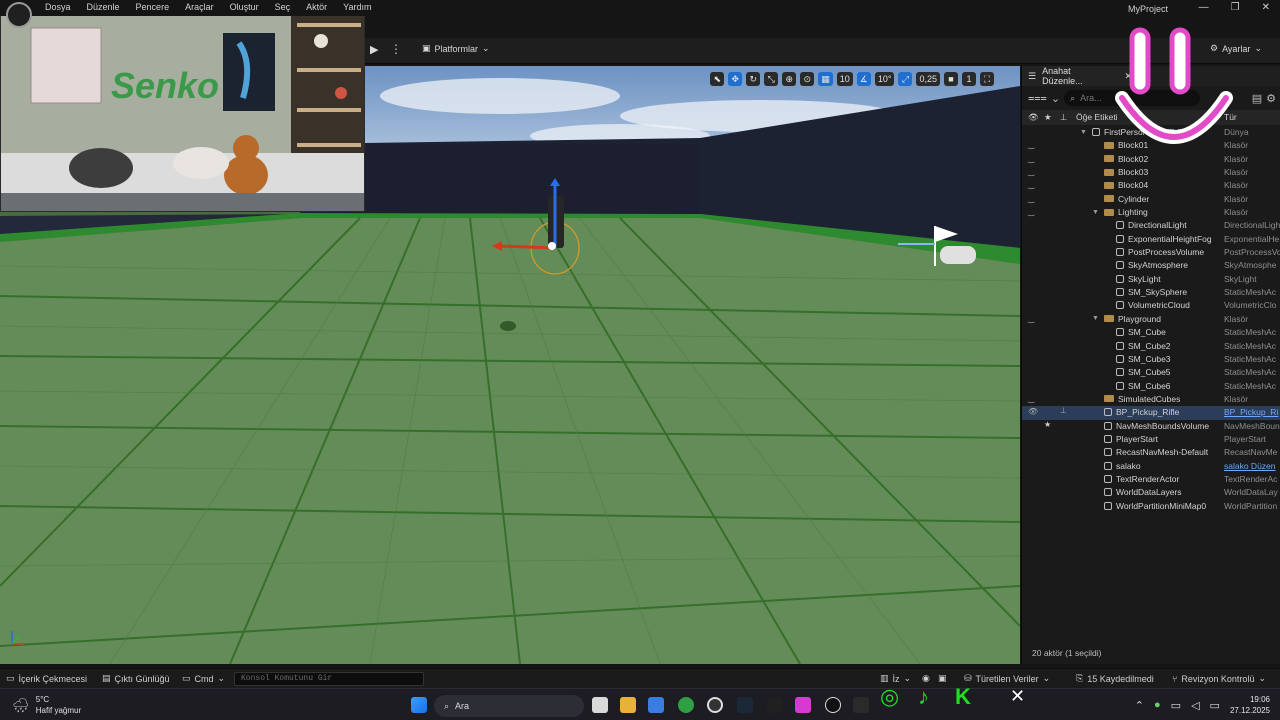 This screenshot has width=1280, height=720. What do you see at coordinates (905, 79) in the screenshot?
I see `scale-snap-icon: ⤢` at bounding box center [905, 79].